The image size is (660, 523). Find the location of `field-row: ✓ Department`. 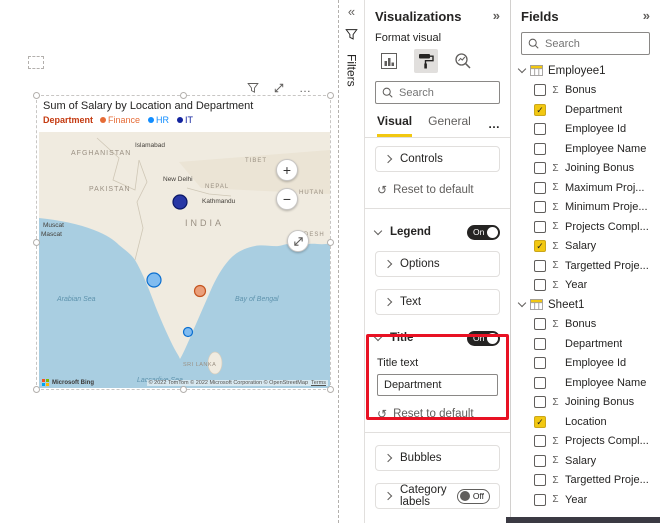

field-row: ✓ Department is located at coordinates (585, 110).